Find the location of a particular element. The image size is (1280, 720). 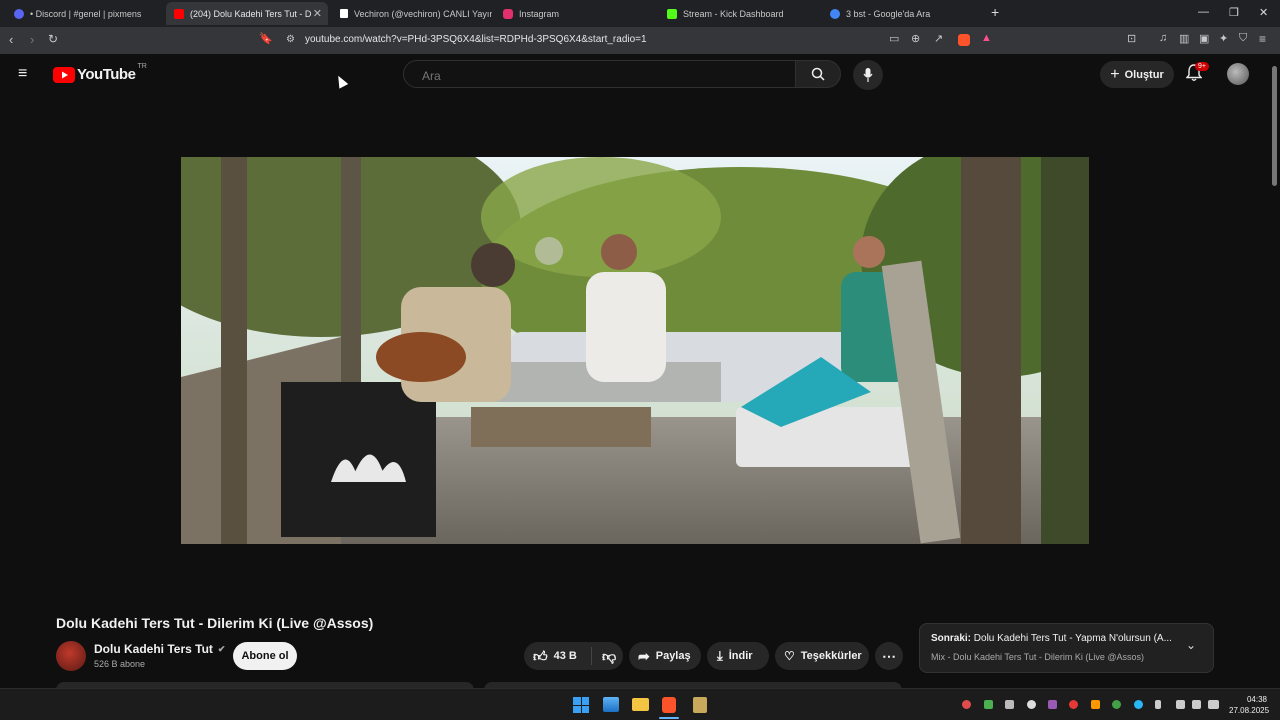

youtube-logo: YouTube TR is located at coordinates (100, 73).